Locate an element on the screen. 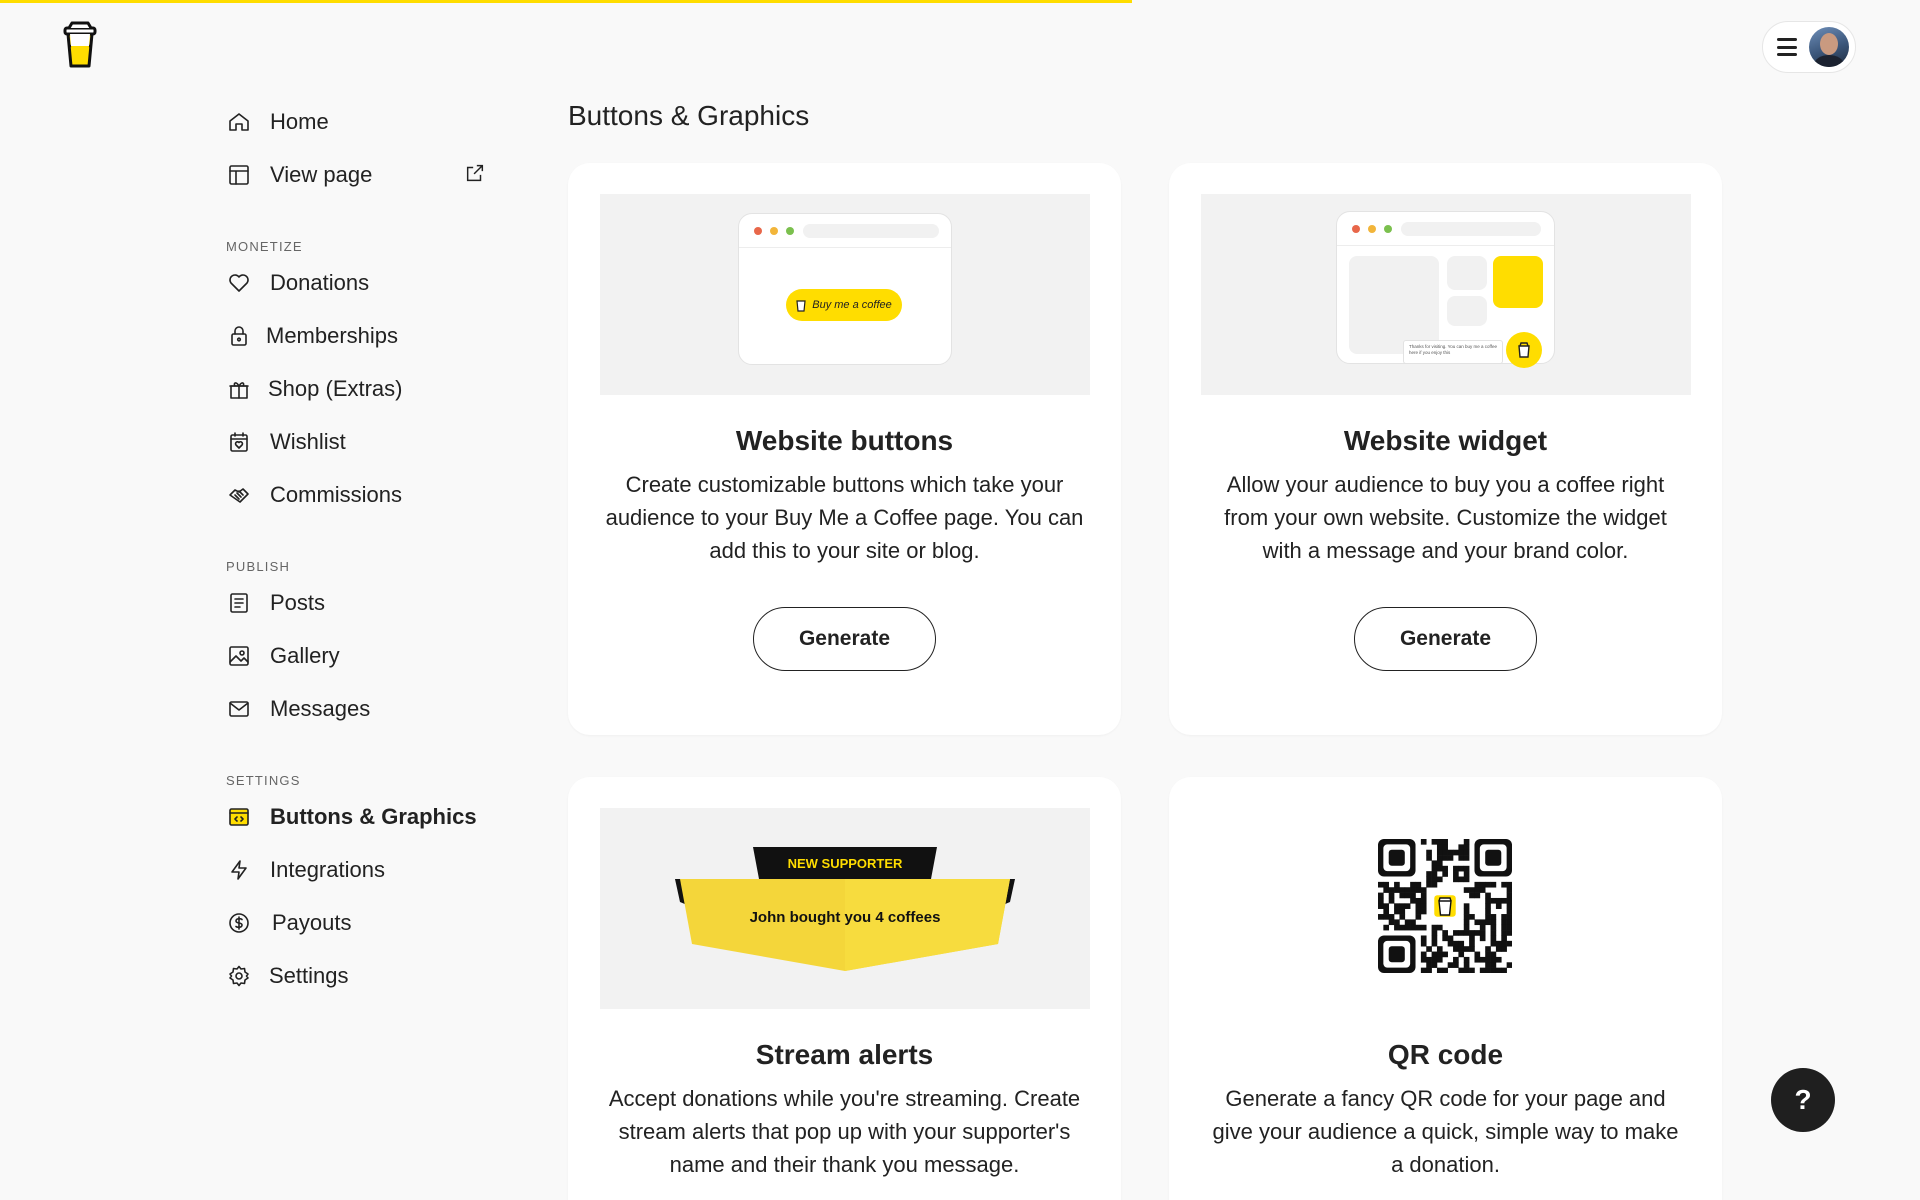 This screenshot has height=1200, width=1920. sidebar-item-label: Buttons & Graphics is located at coordinates (373, 816).